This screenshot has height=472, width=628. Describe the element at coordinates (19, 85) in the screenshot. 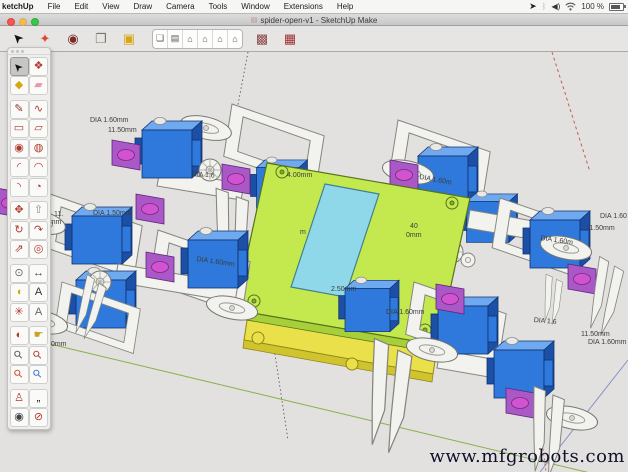

I see `paint-bucket-tool: ◆` at that location.